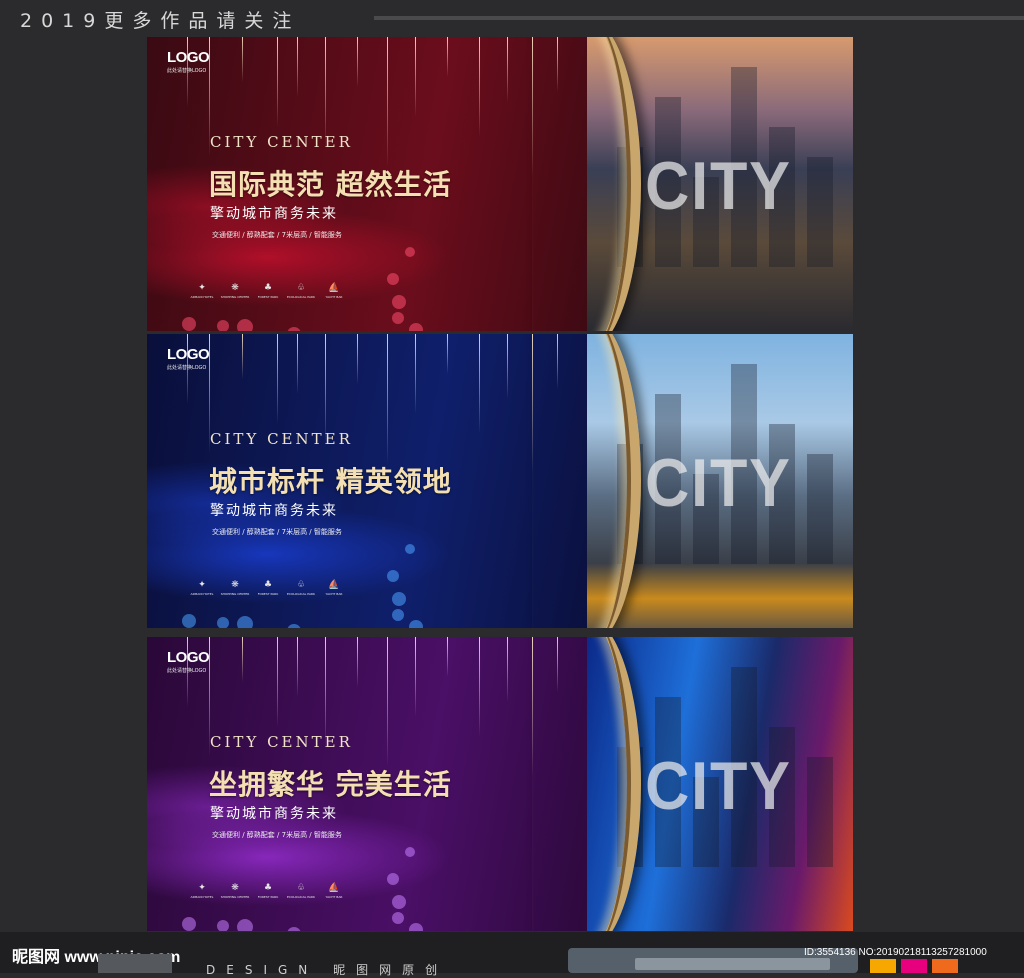 Image resolution: width=1024 pixels, height=978 pixels. I want to click on headline: 城市标杆 精英领地, so click(330, 481).